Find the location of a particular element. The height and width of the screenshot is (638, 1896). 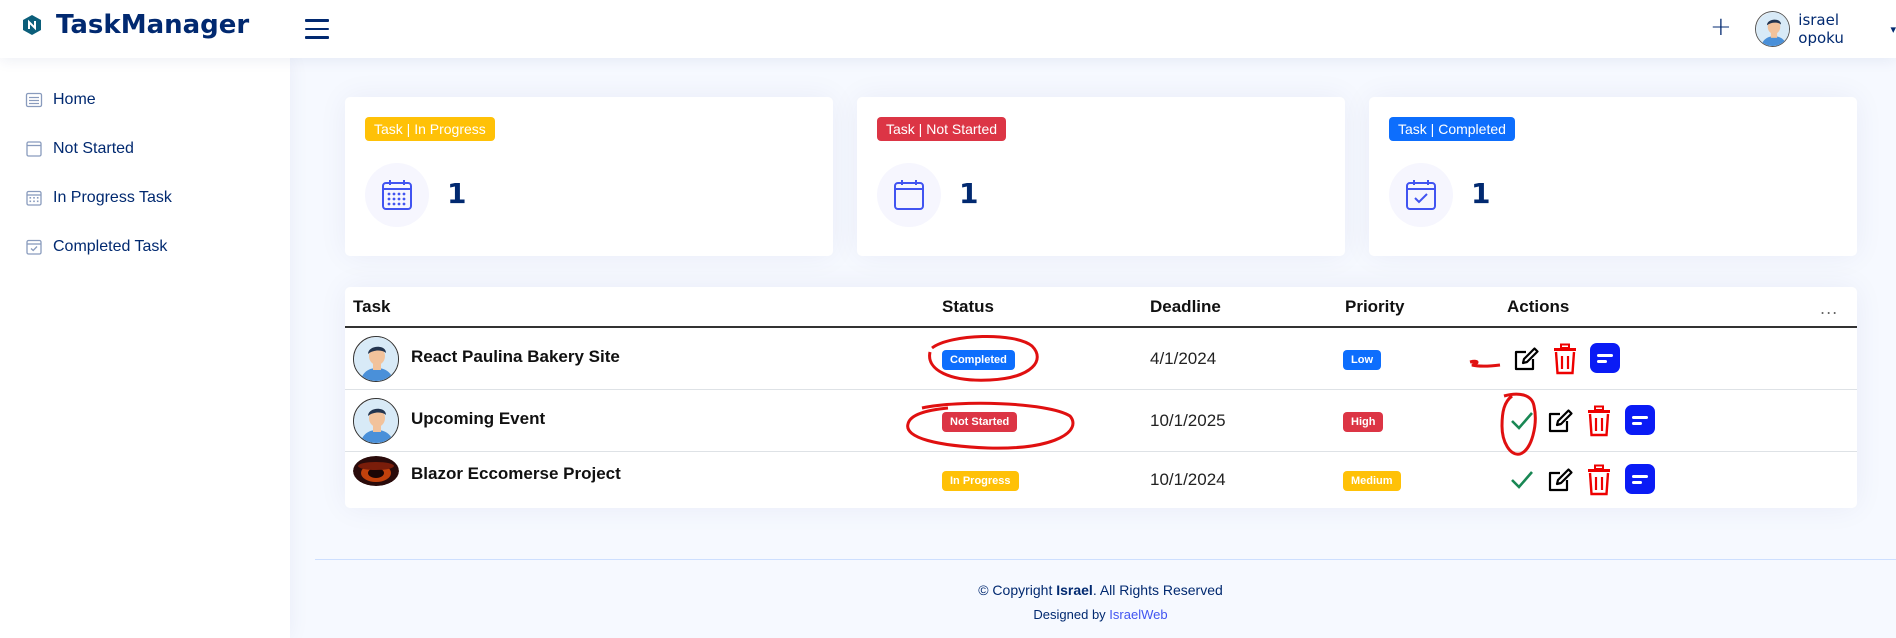

status-badge: Not Started is located at coordinates (980, 422).